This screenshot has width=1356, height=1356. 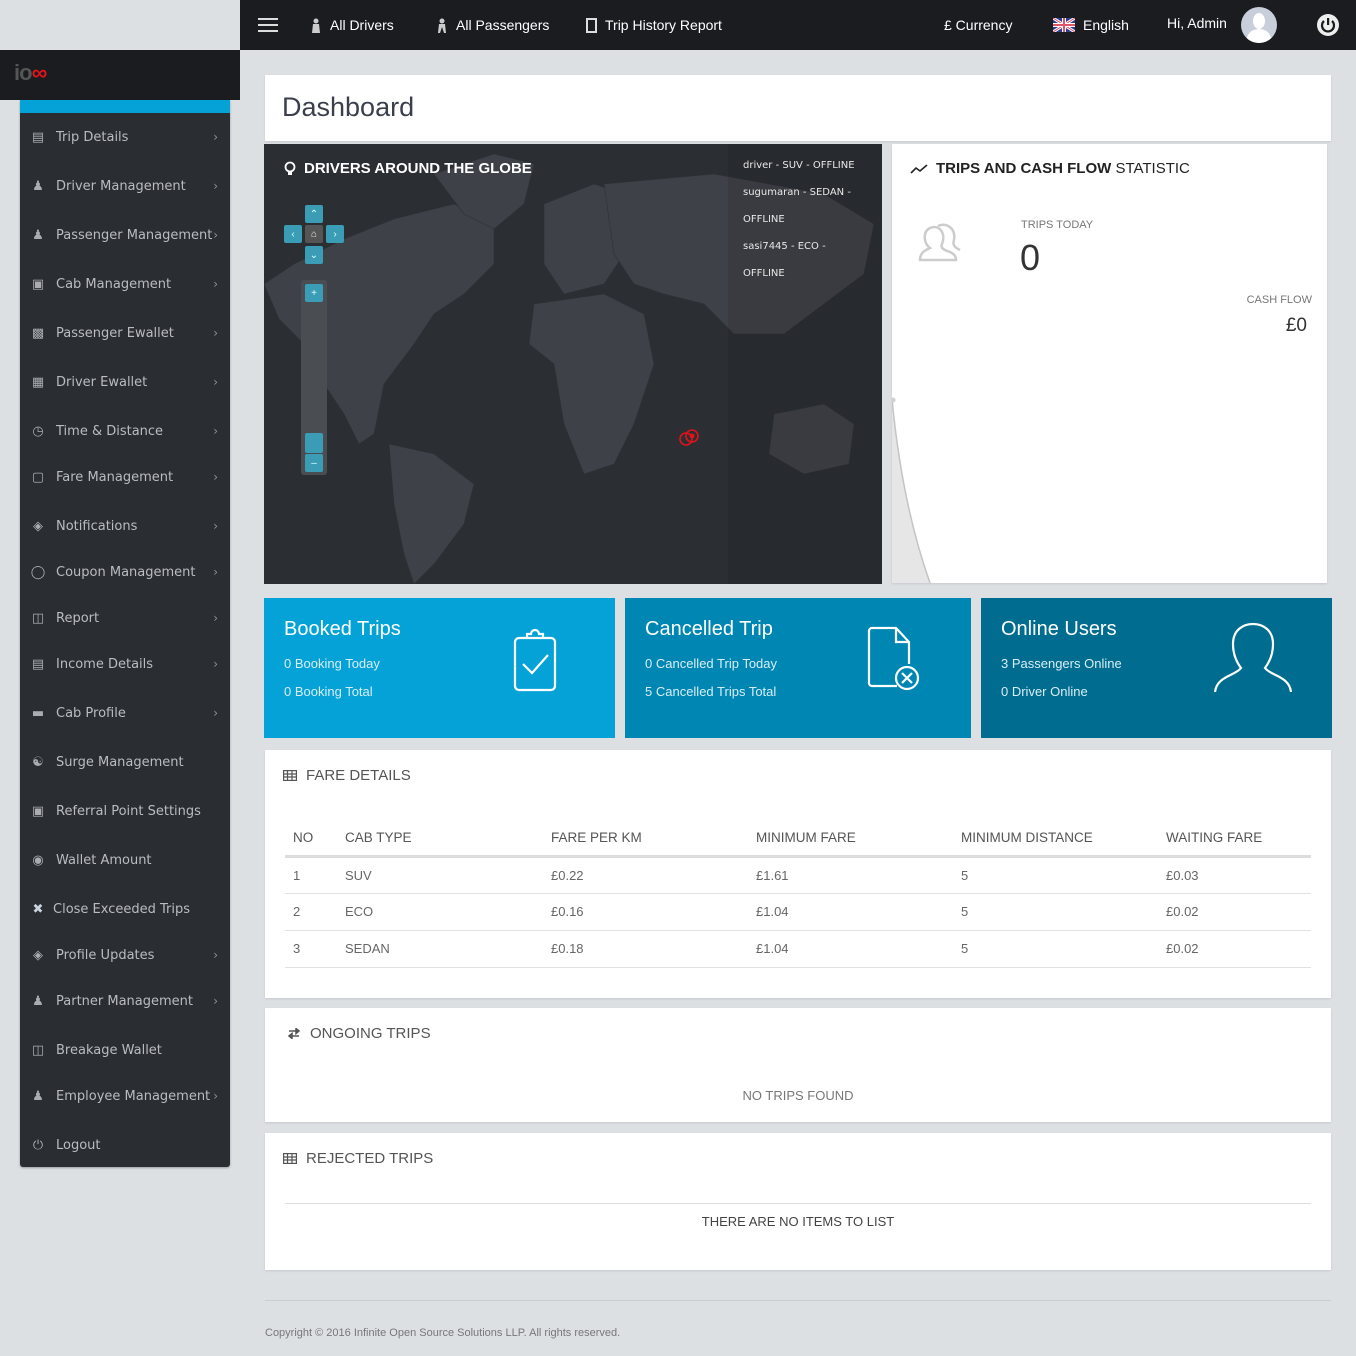 What do you see at coordinates (315, 875) in the screenshot?
I see `table-cell: 1` at bounding box center [315, 875].